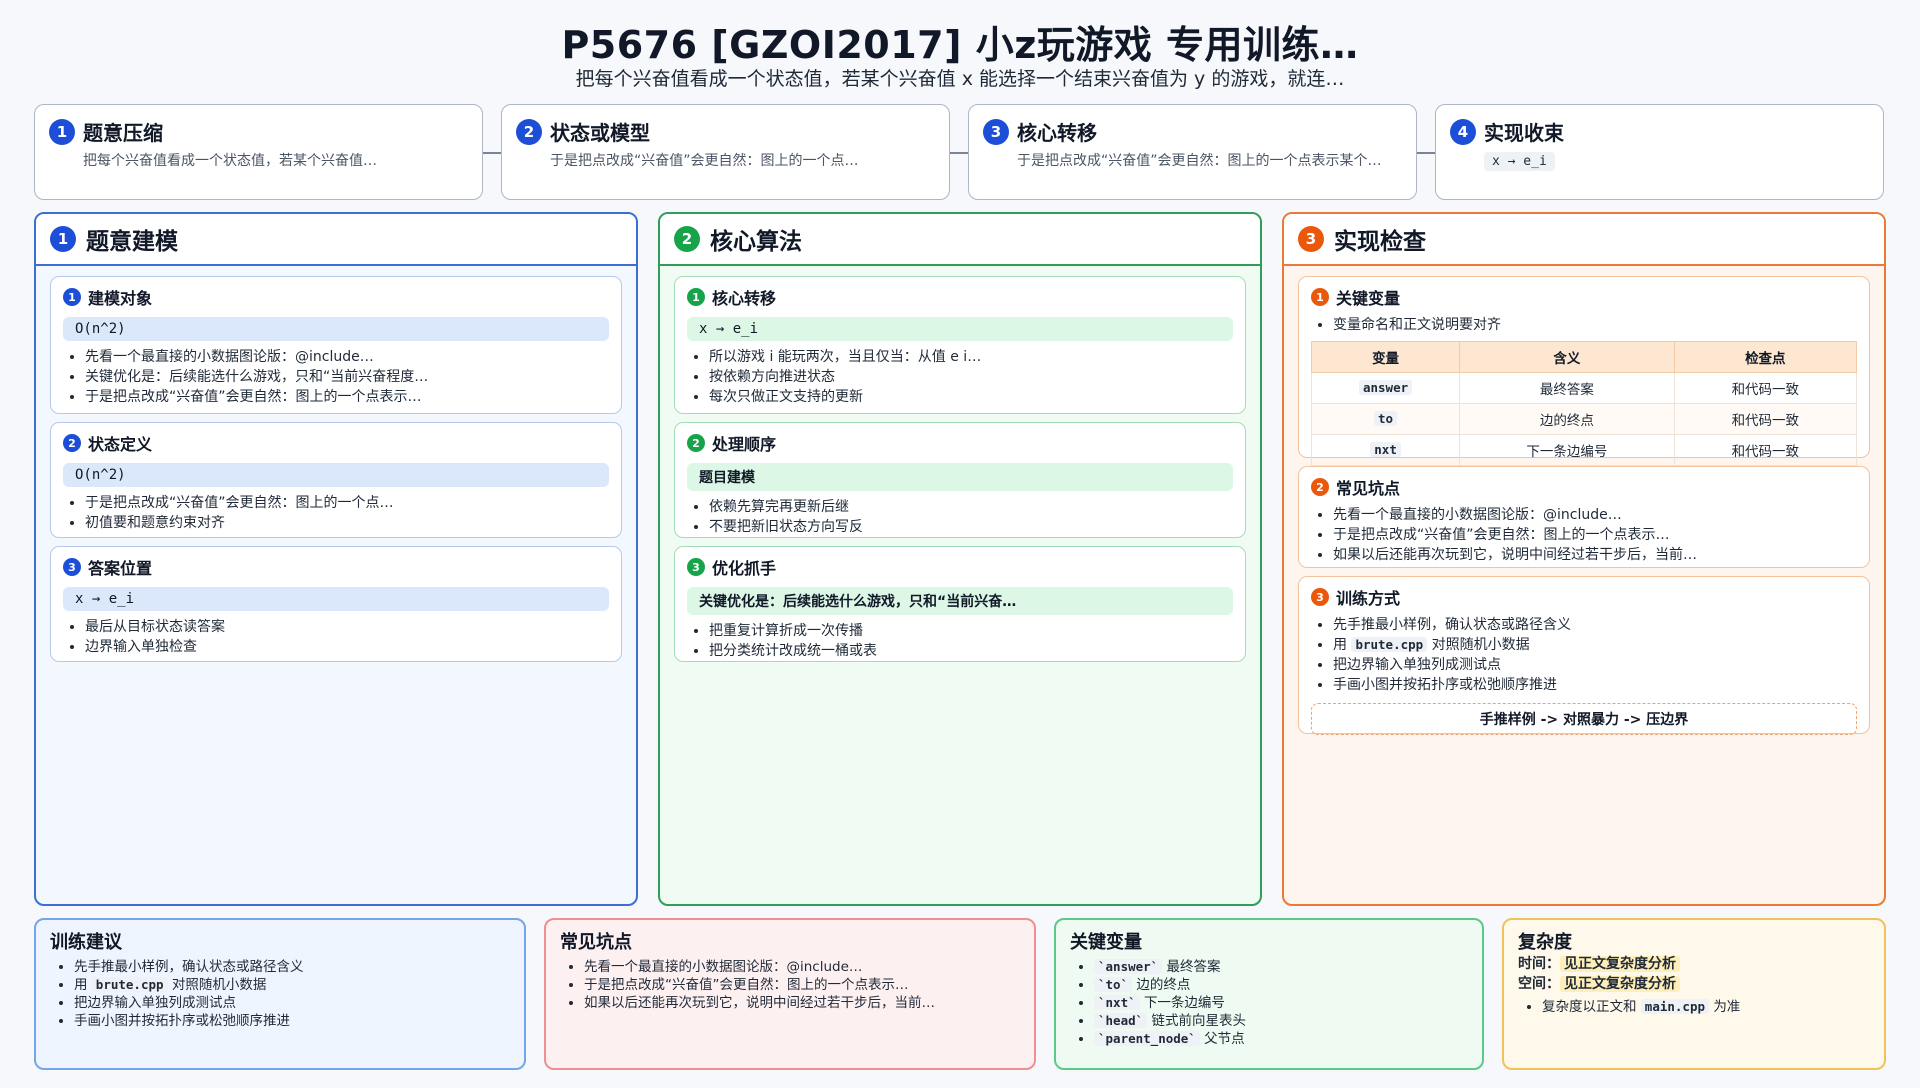 This screenshot has width=1920, height=1088. What do you see at coordinates (1595, 685) in the screenshot?
I see `list-item: 手画小图并按拓扑序或松弛顺序推进` at bounding box center [1595, 685].